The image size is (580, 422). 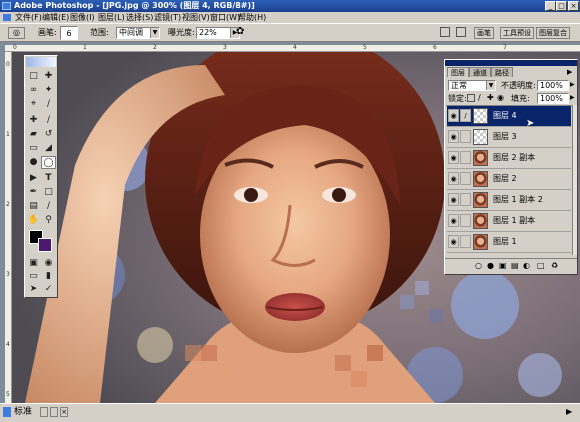 What do you see at coordinates (33, 289) in the screenshot?
I see `jump-to-imageready-icon: ➤` at bounding box center [33, 289].